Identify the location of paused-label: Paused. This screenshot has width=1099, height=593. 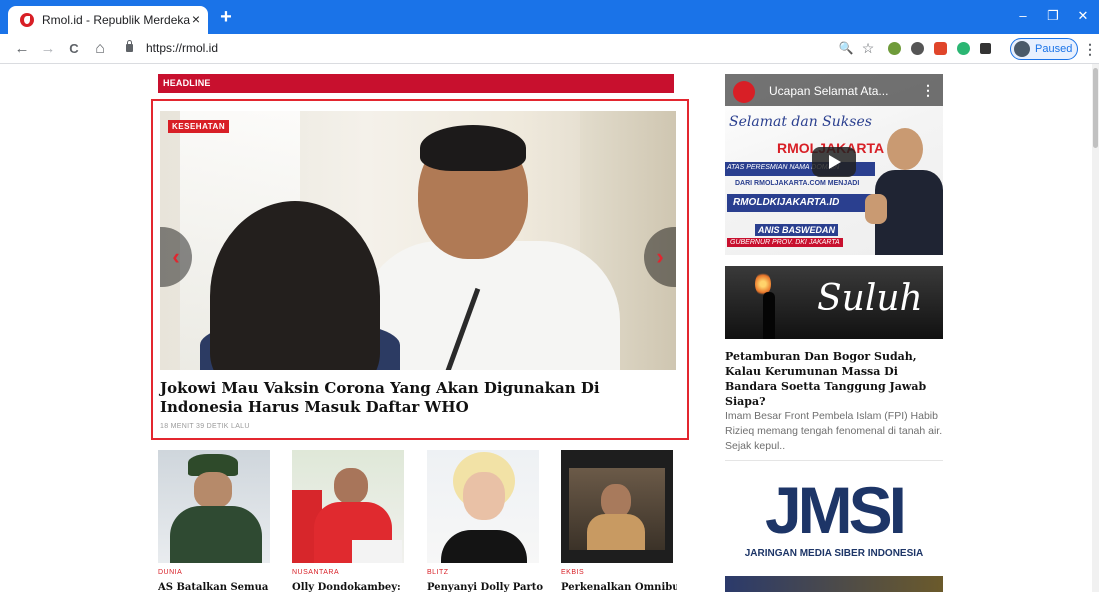
(1054, 49).